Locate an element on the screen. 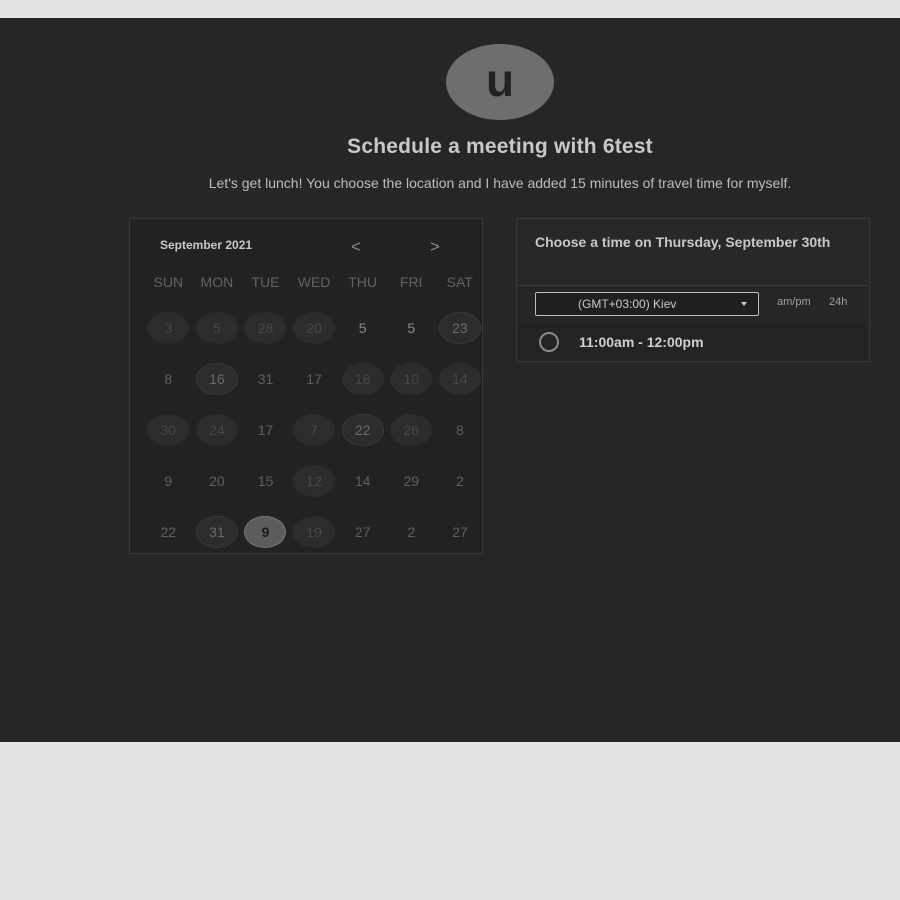 This screenshot has width=900, height=900. timezone-value: (GMT+03:00) Kiev is located at coordinates (627, 304).